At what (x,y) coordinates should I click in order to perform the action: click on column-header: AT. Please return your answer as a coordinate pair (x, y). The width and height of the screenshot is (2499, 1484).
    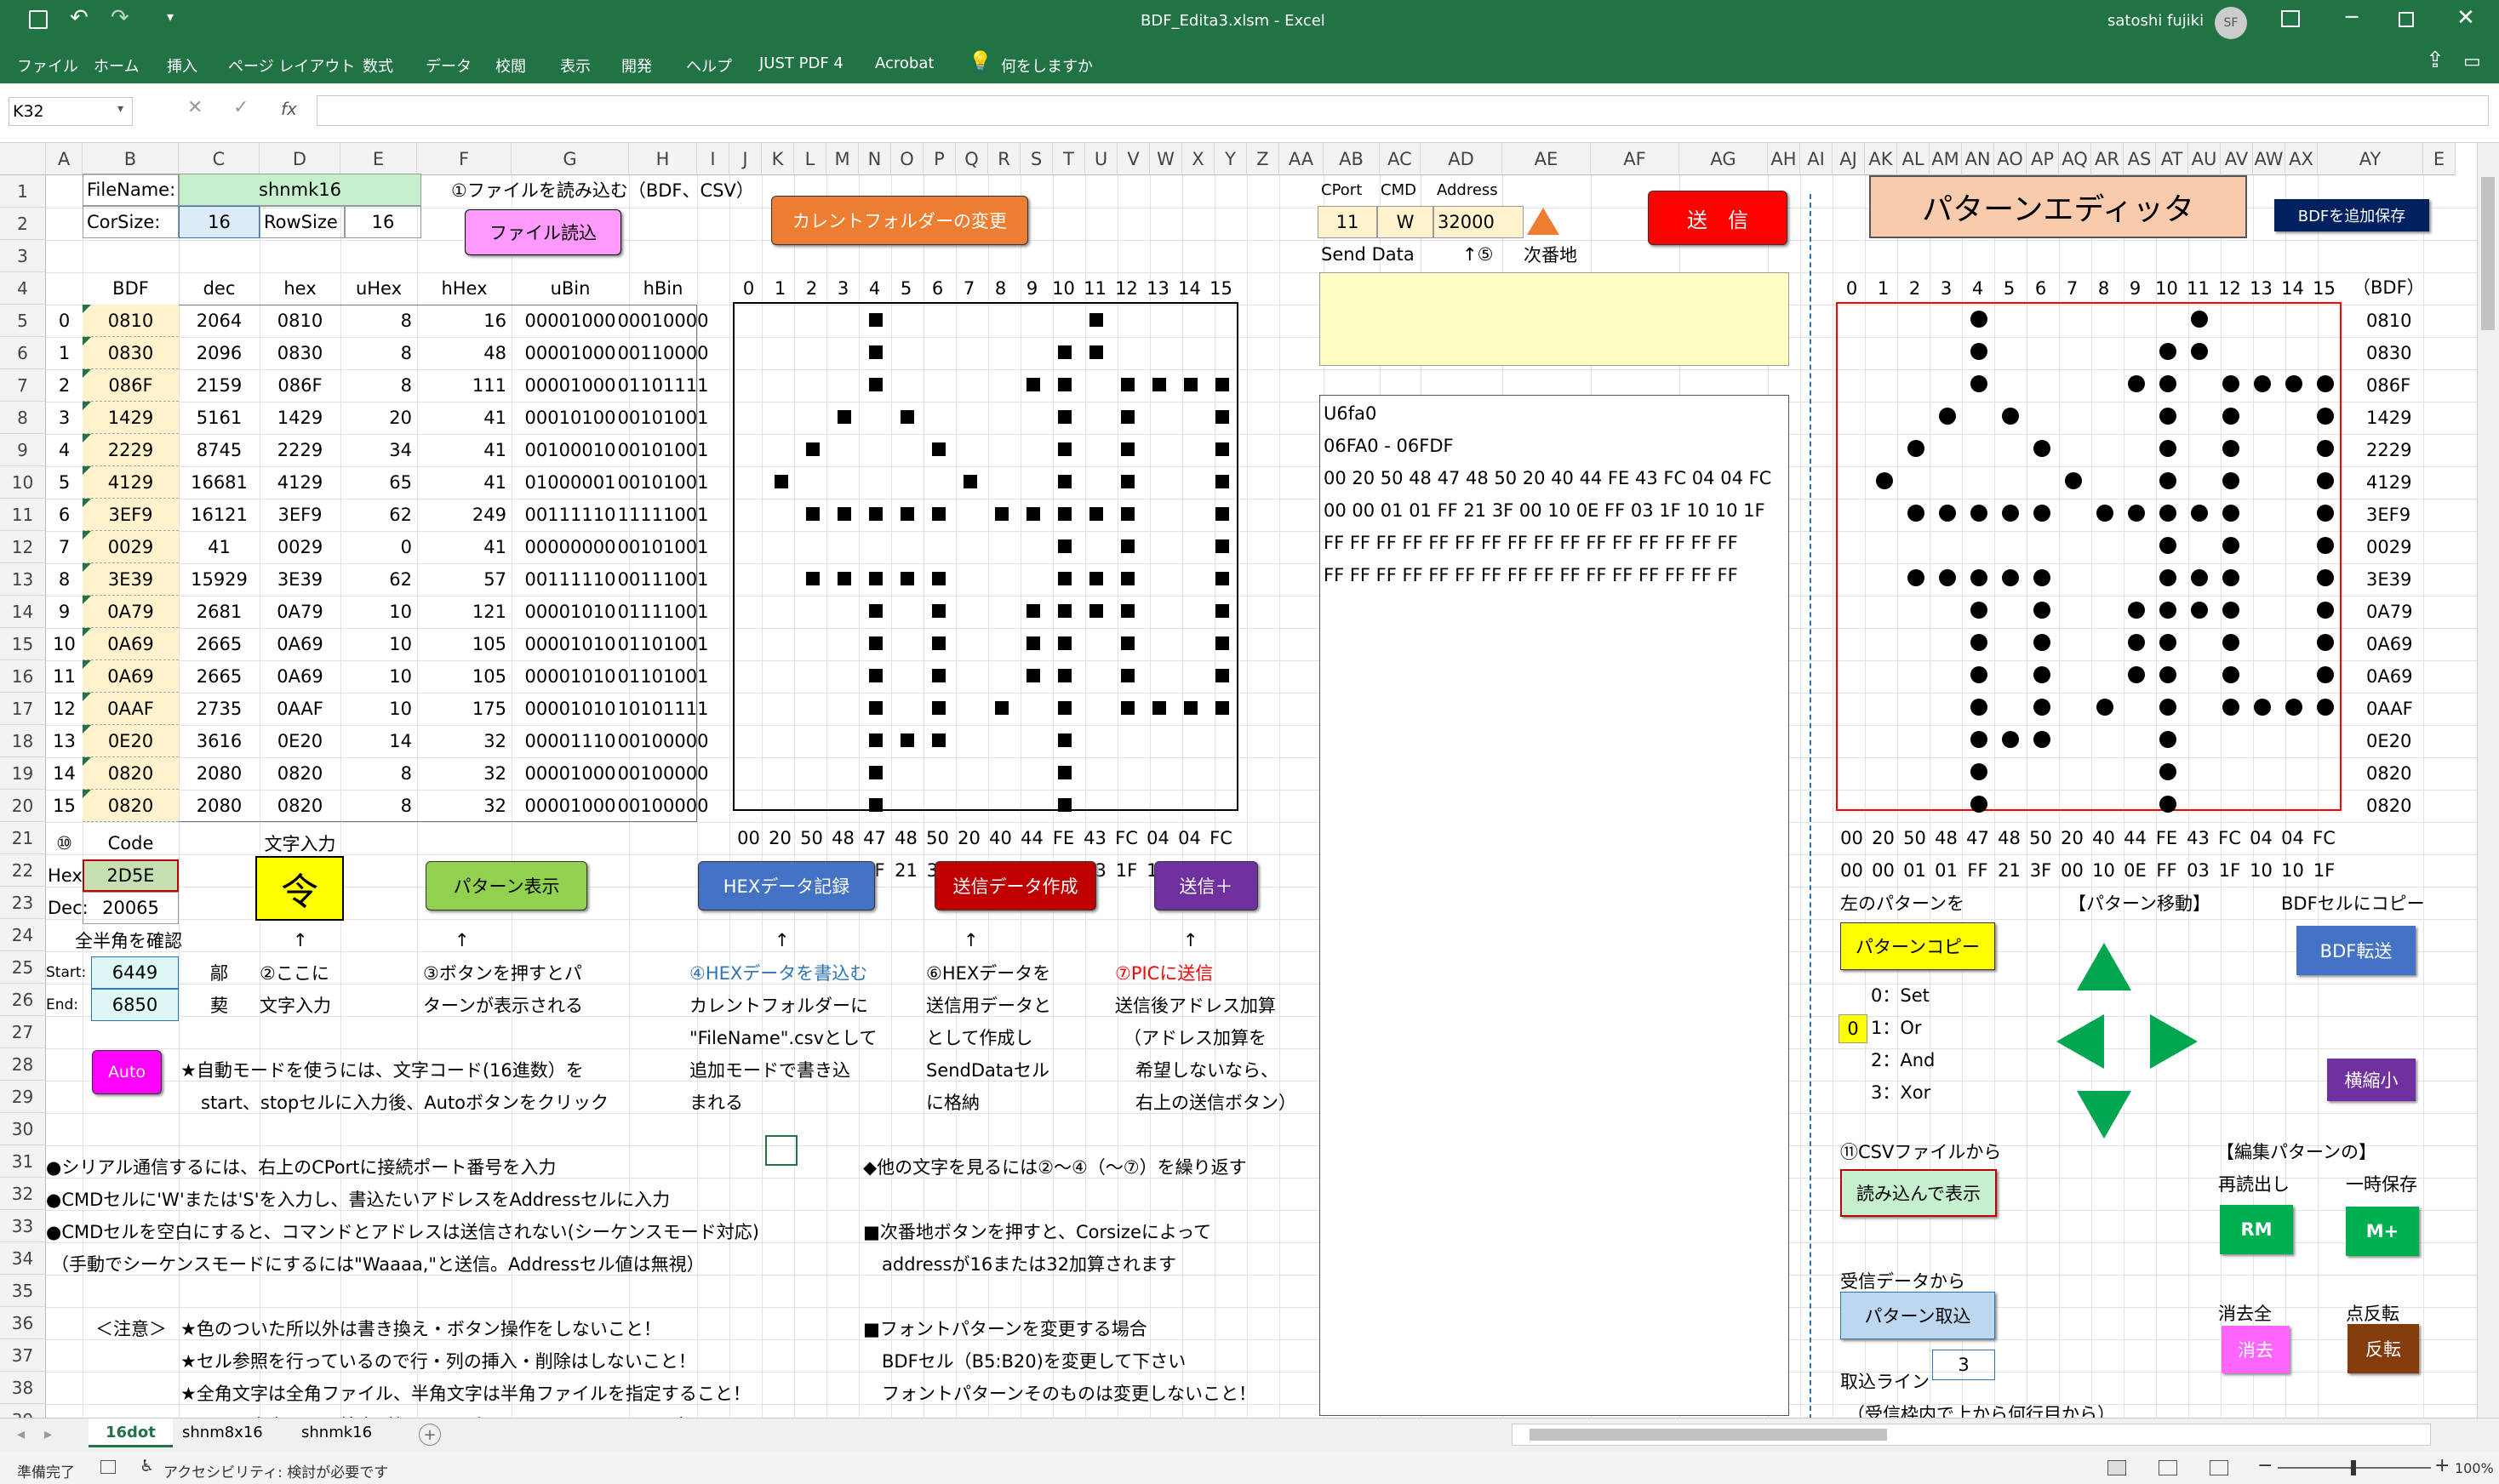
    Looking at the image, I should click on (2172, 159).